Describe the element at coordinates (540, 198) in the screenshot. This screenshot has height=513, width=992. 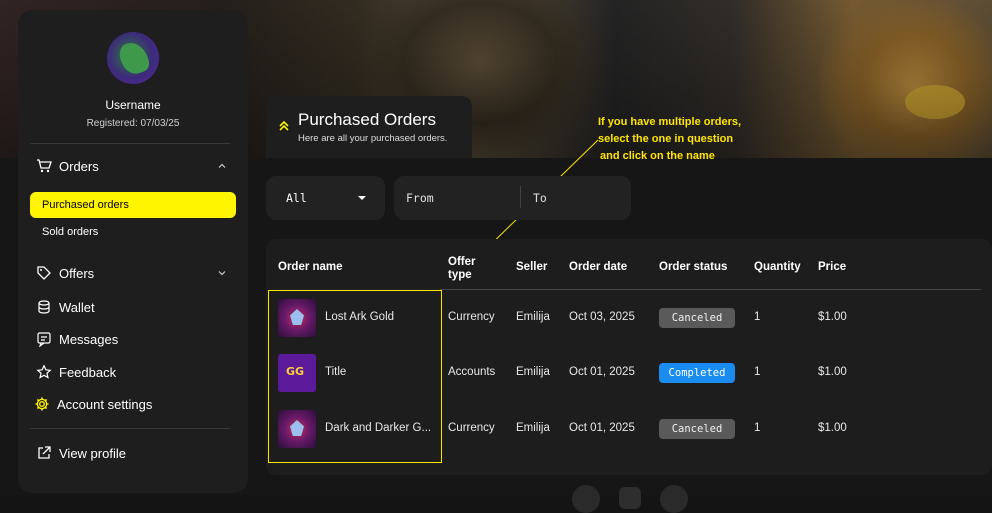
I see `date-to-input: To` at that location.